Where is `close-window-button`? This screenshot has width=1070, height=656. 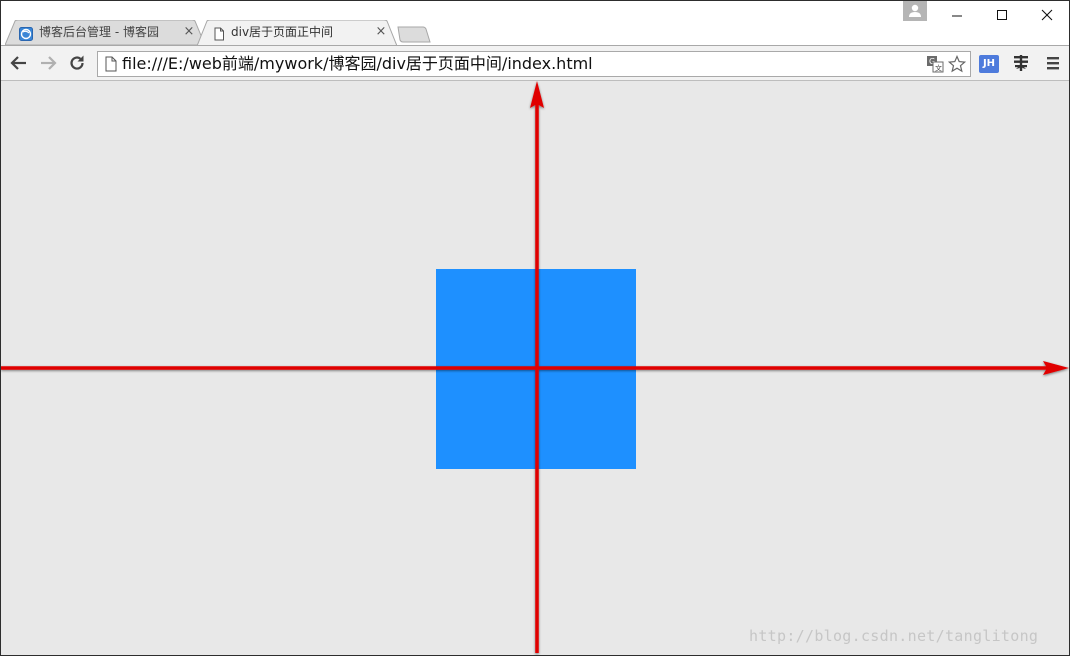 close-window-button is located at coordinates (1047, 16).